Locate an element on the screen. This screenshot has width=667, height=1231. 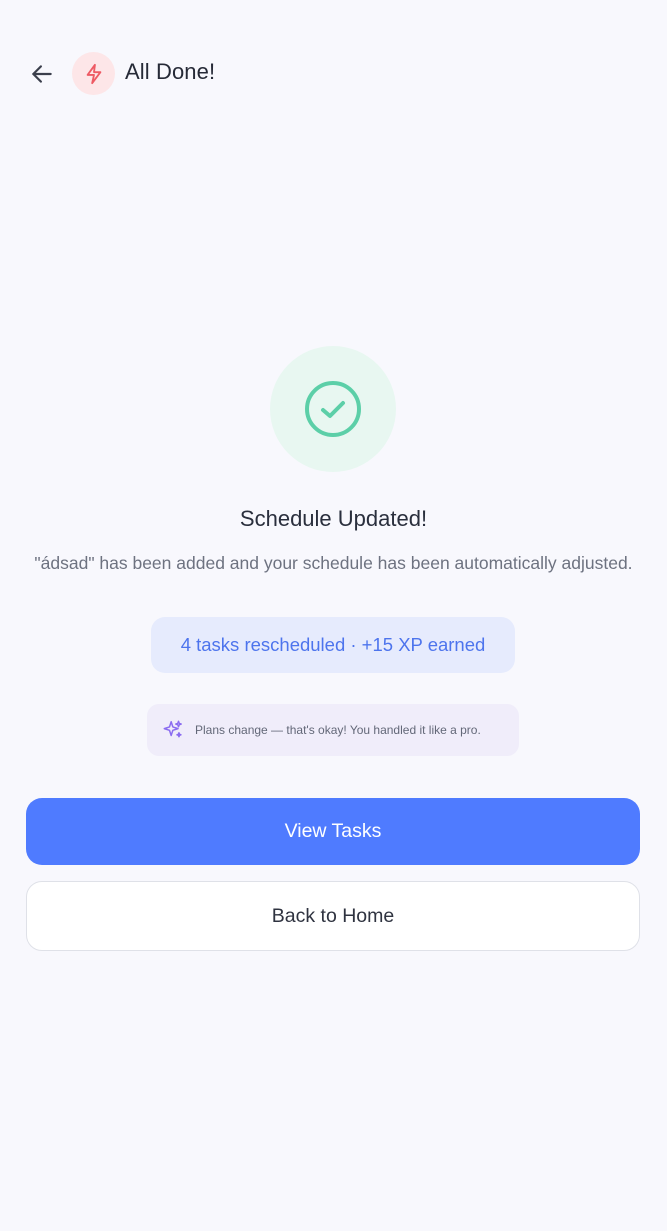
success-badge is located at coordinates (333, 409).